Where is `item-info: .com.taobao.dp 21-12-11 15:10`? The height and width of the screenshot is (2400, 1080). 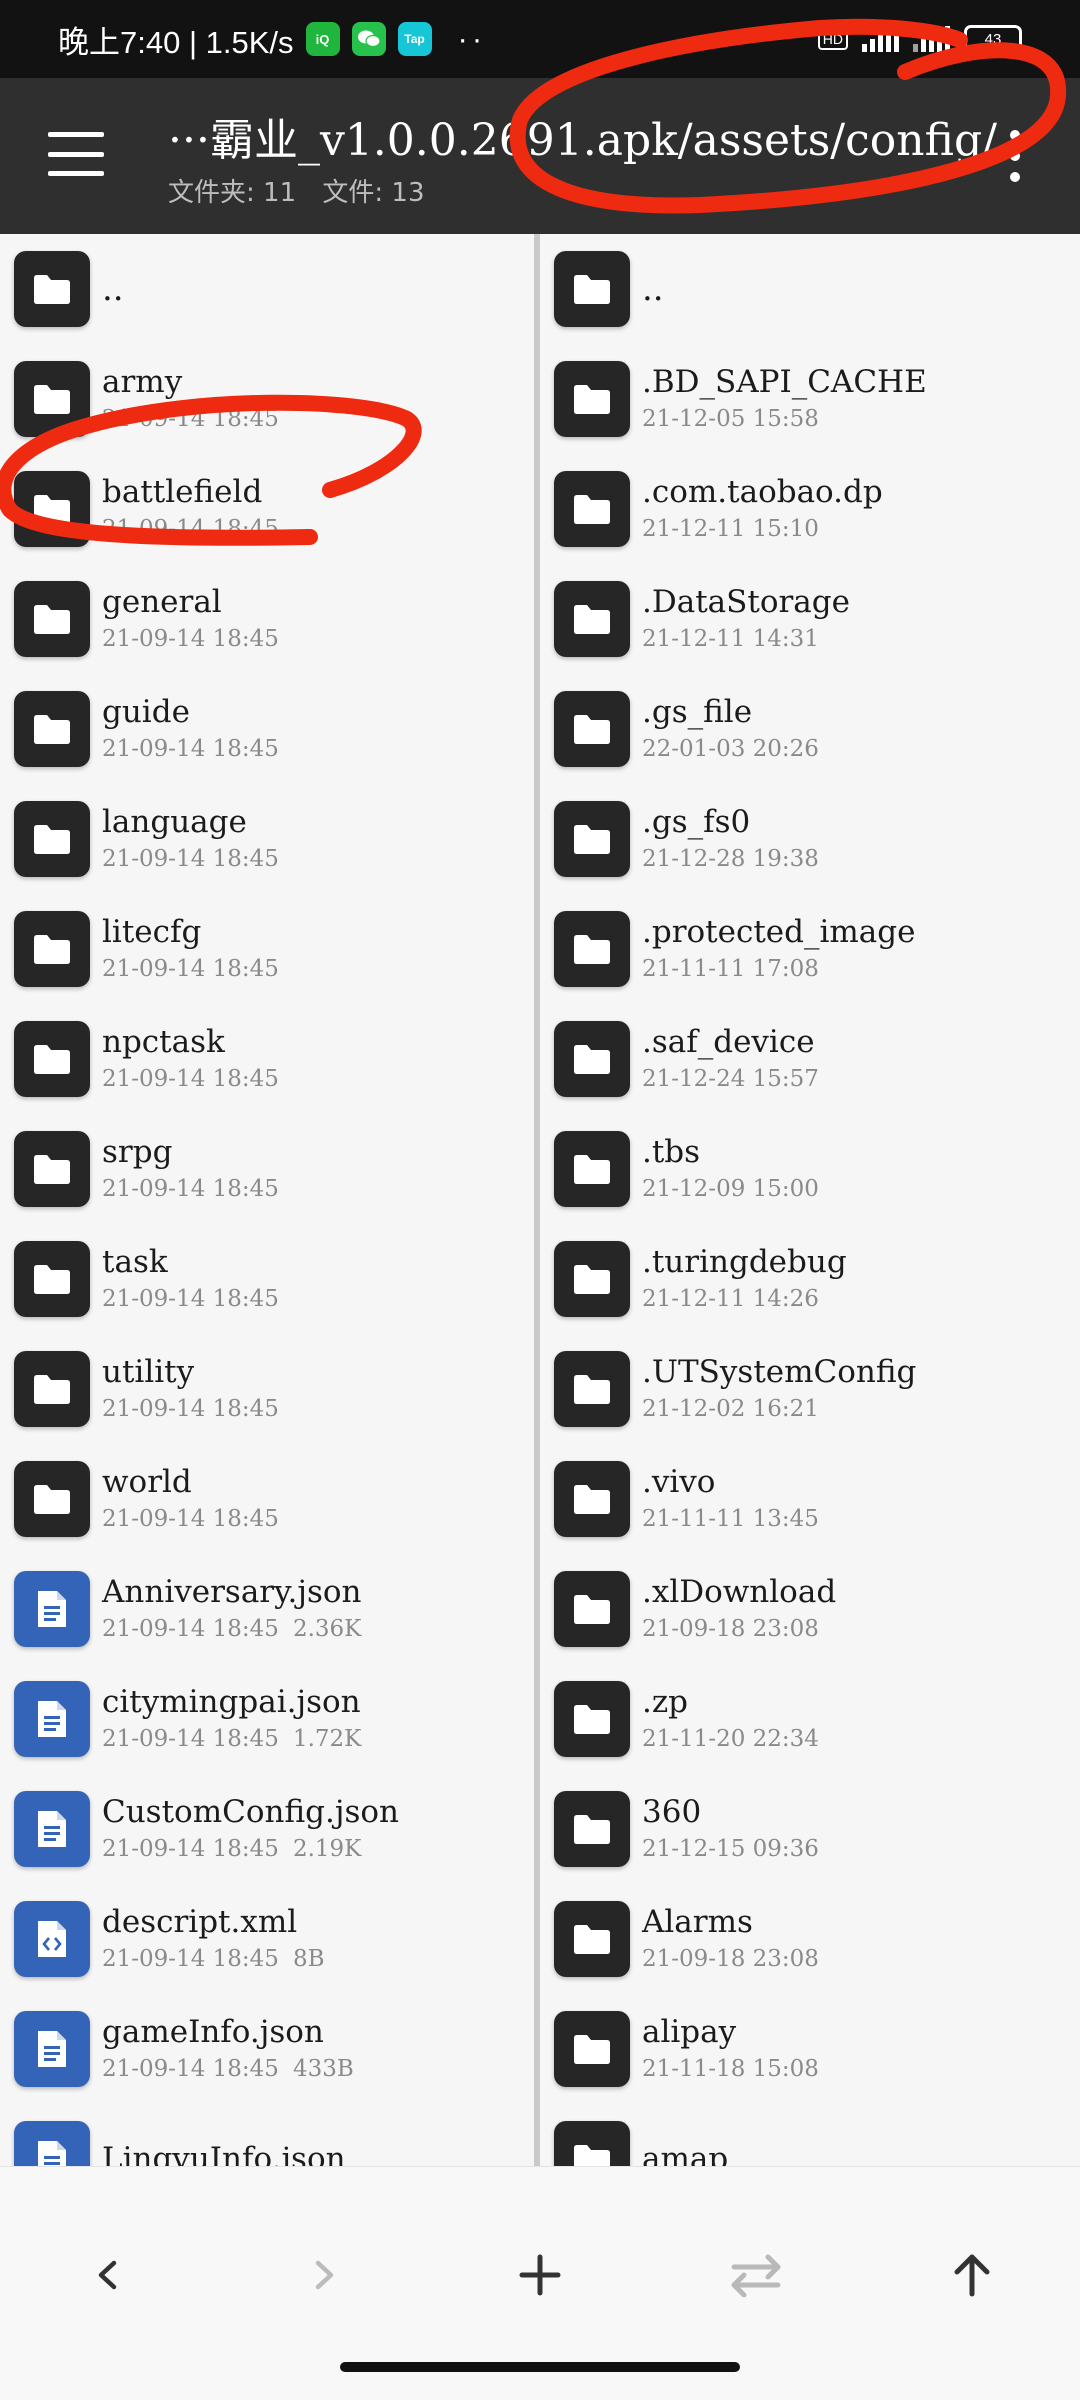 item-info: .com.taobao.dp 21-12-11 15:10 is located at coordinates (762, 509).